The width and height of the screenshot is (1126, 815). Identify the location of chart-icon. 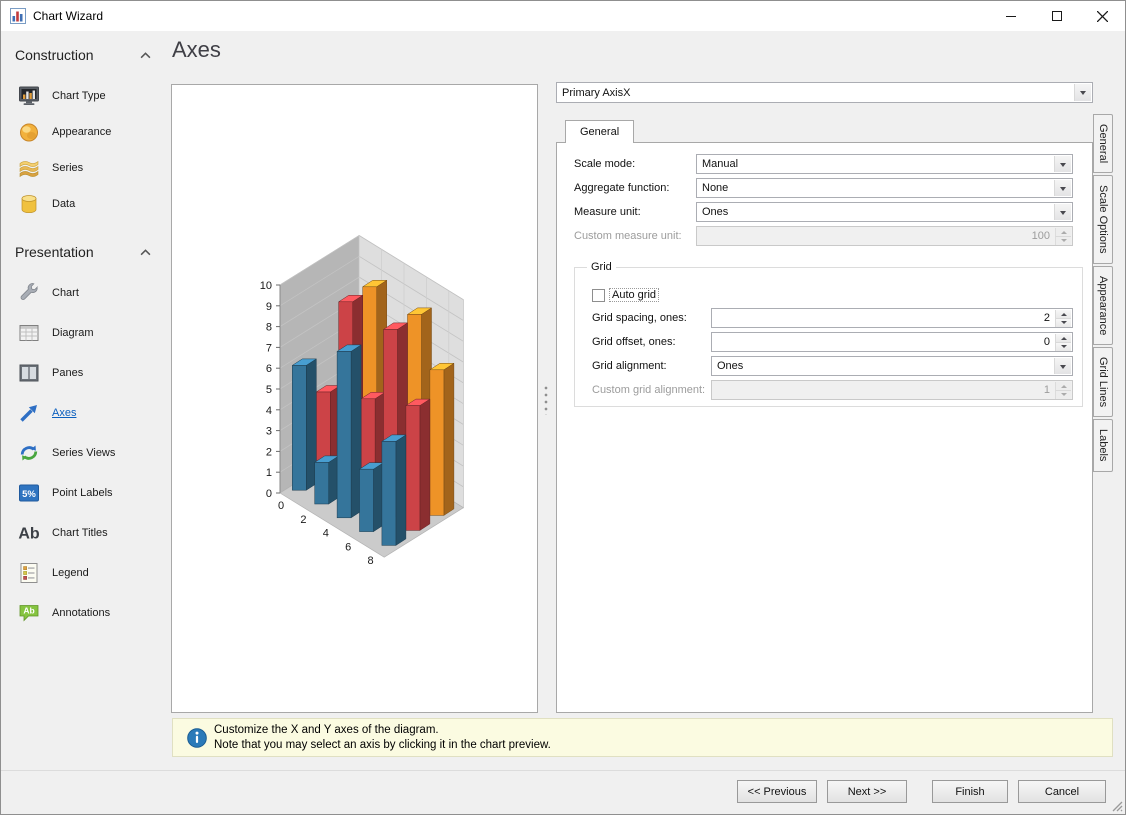
(29, 291).